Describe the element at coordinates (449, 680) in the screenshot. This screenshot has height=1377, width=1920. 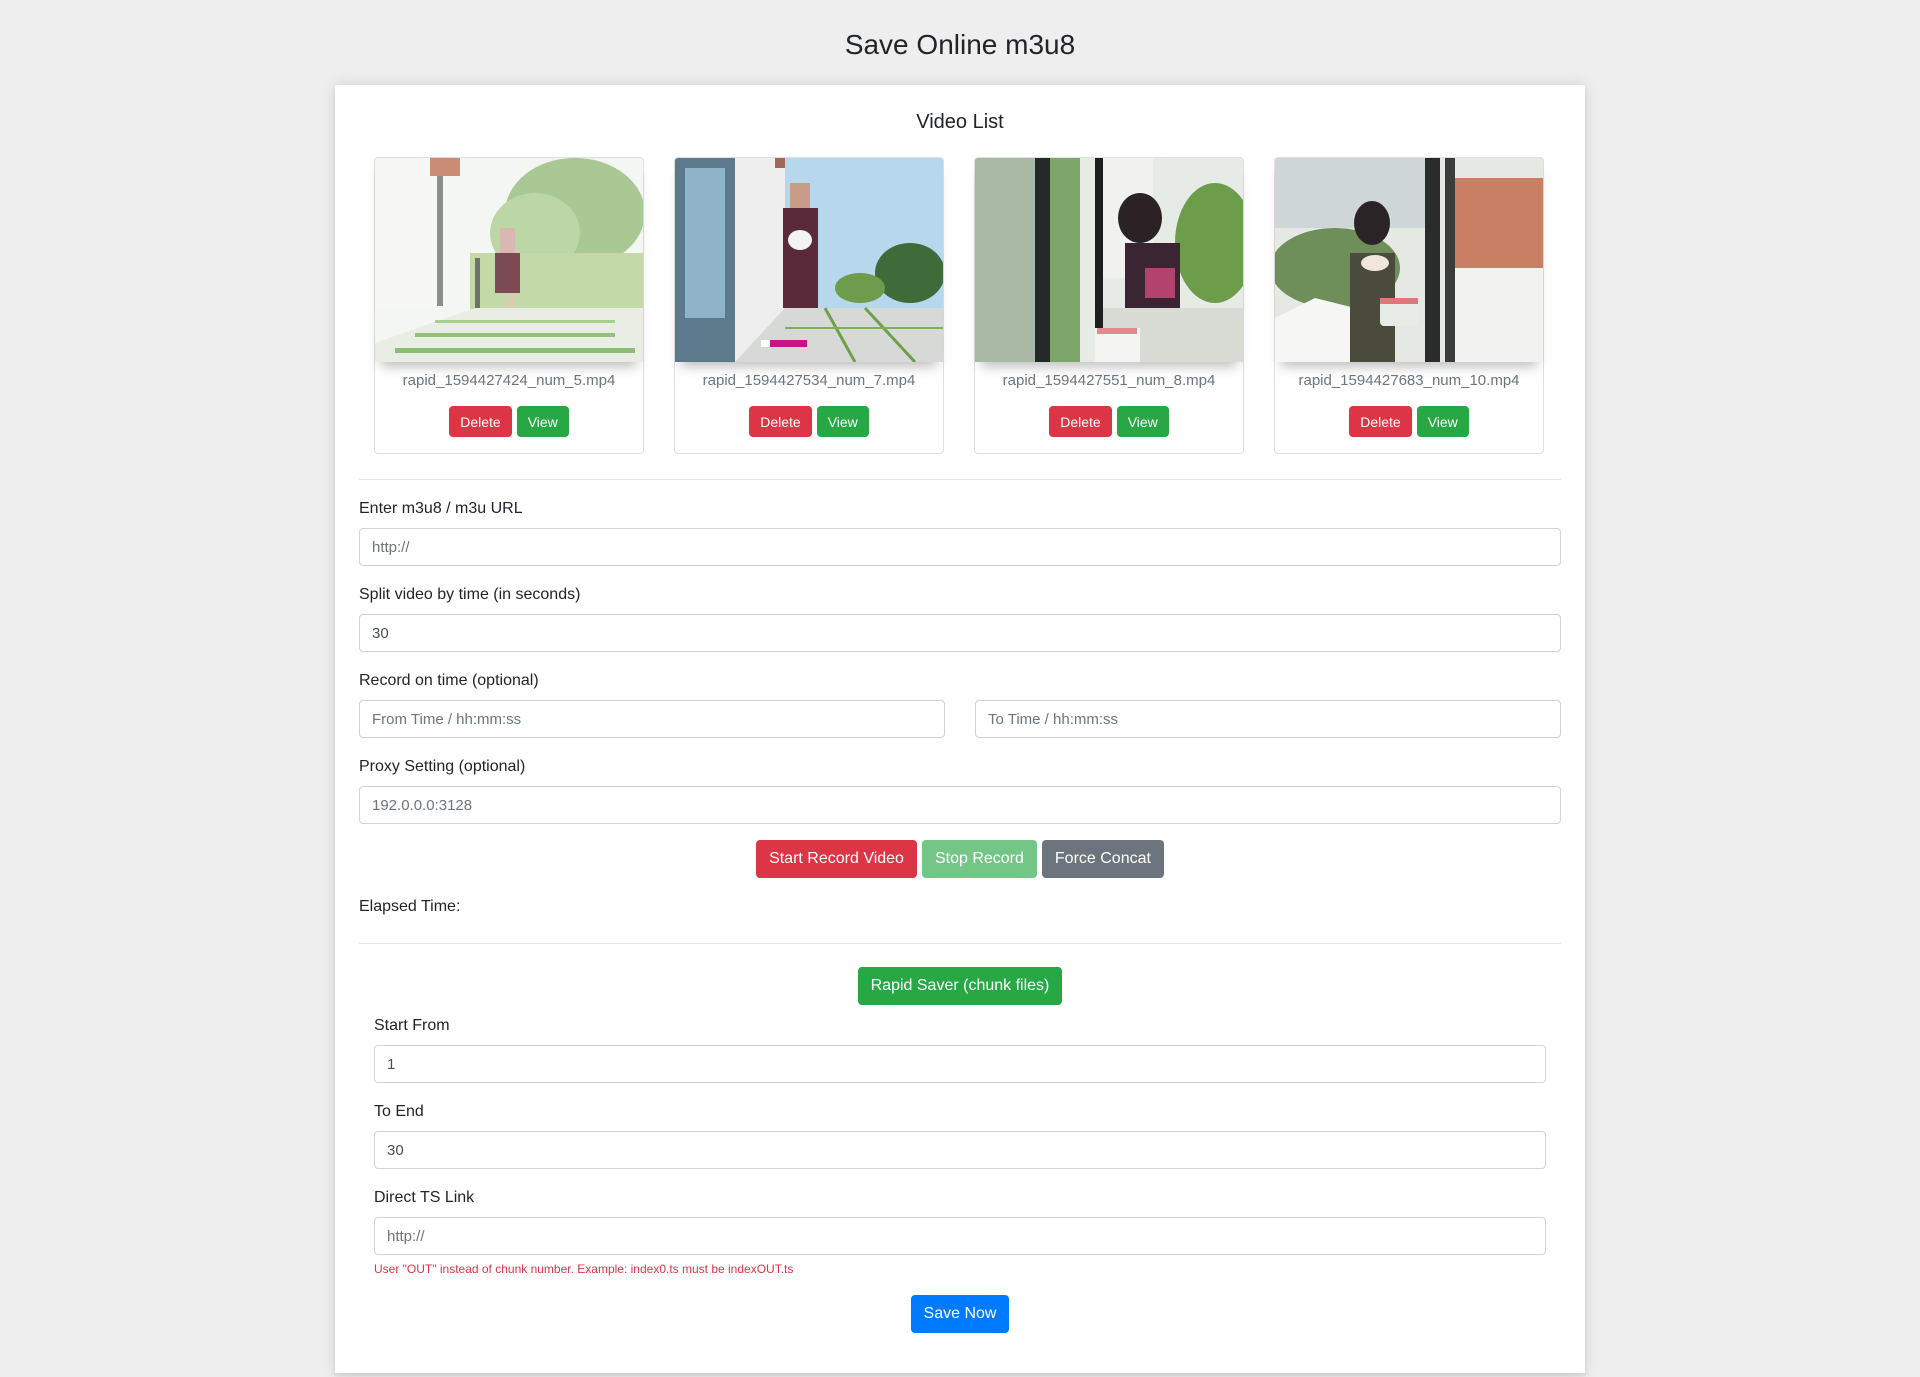
I see `record-time-label: Record on time (optional)` at that location.